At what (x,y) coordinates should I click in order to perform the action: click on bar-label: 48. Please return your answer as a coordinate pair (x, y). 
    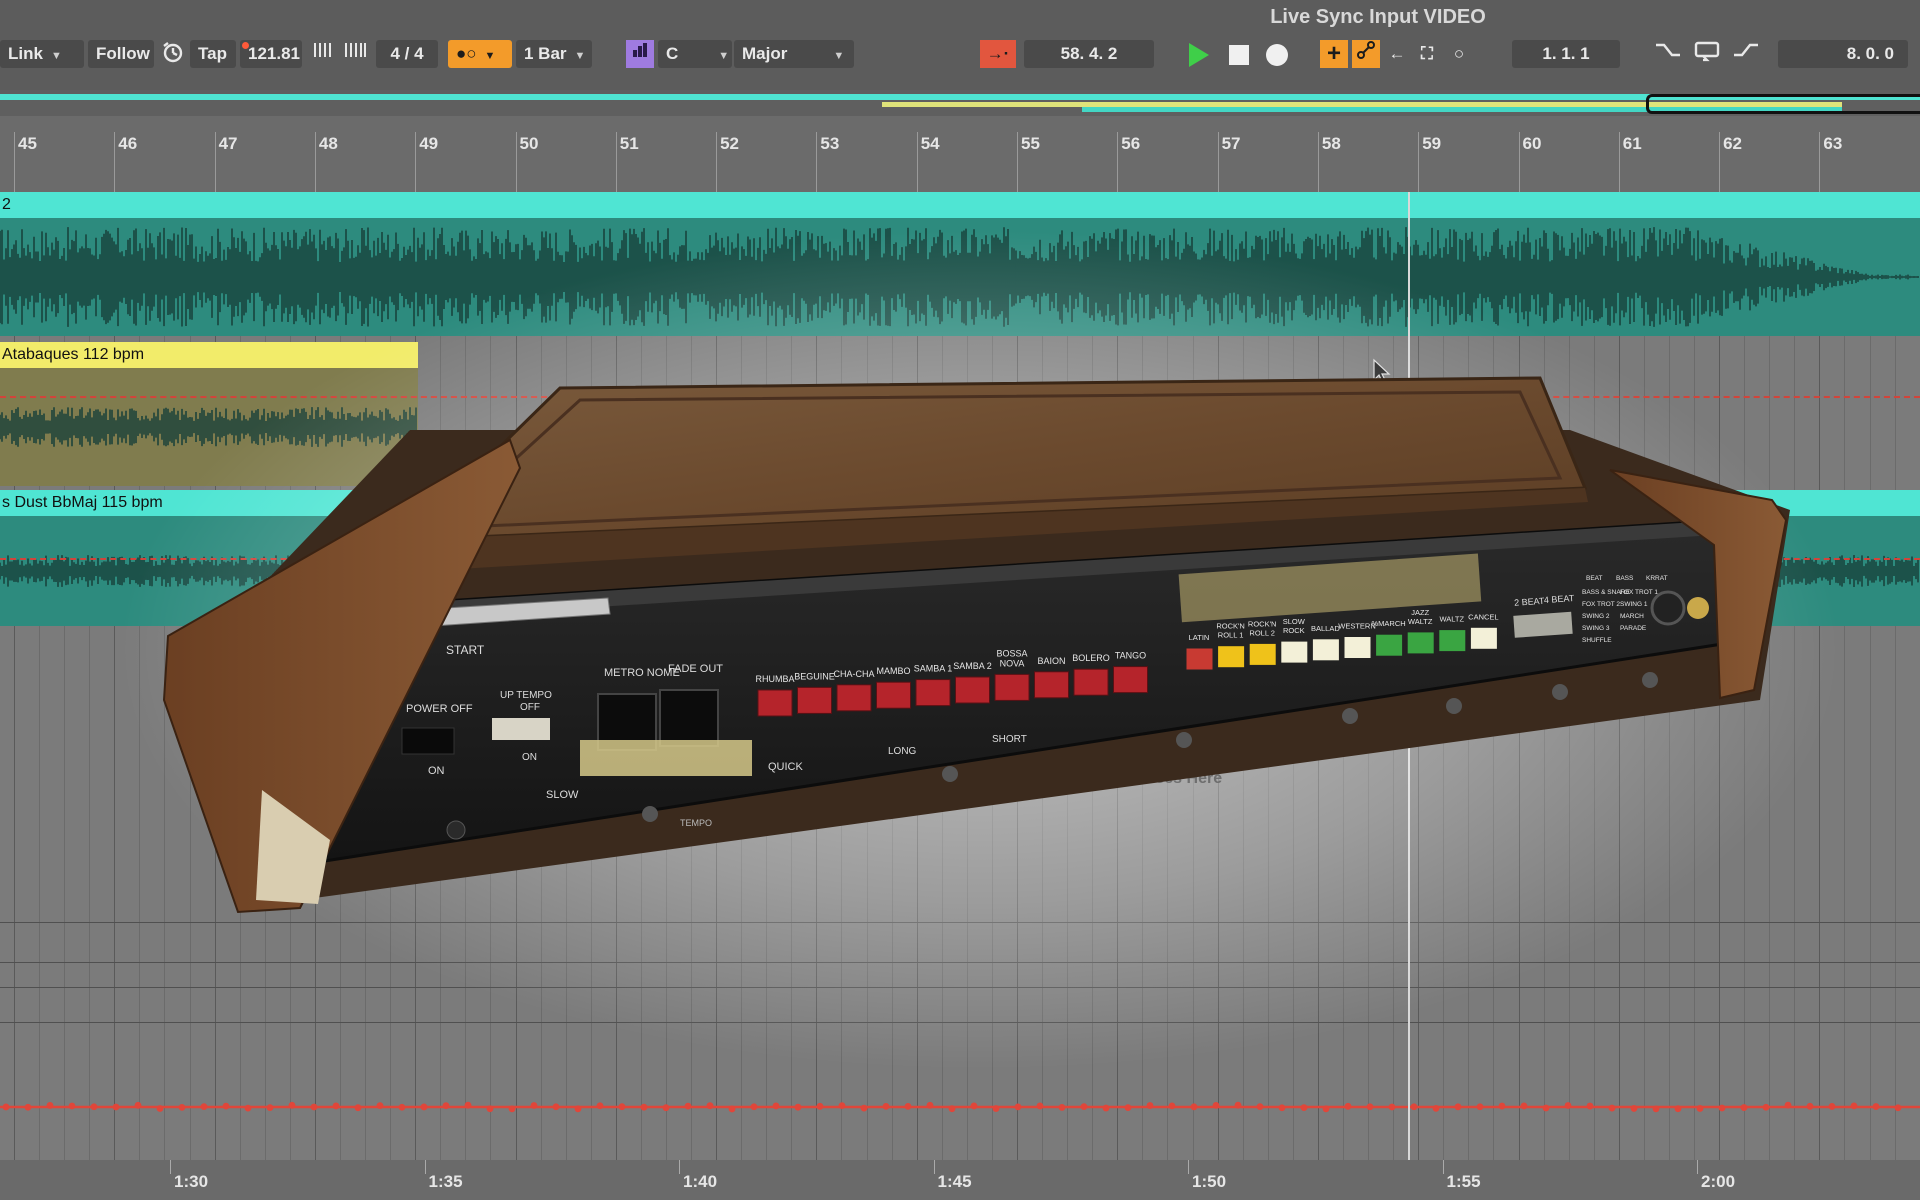
    Looking at the image, I should click on (328, 143).